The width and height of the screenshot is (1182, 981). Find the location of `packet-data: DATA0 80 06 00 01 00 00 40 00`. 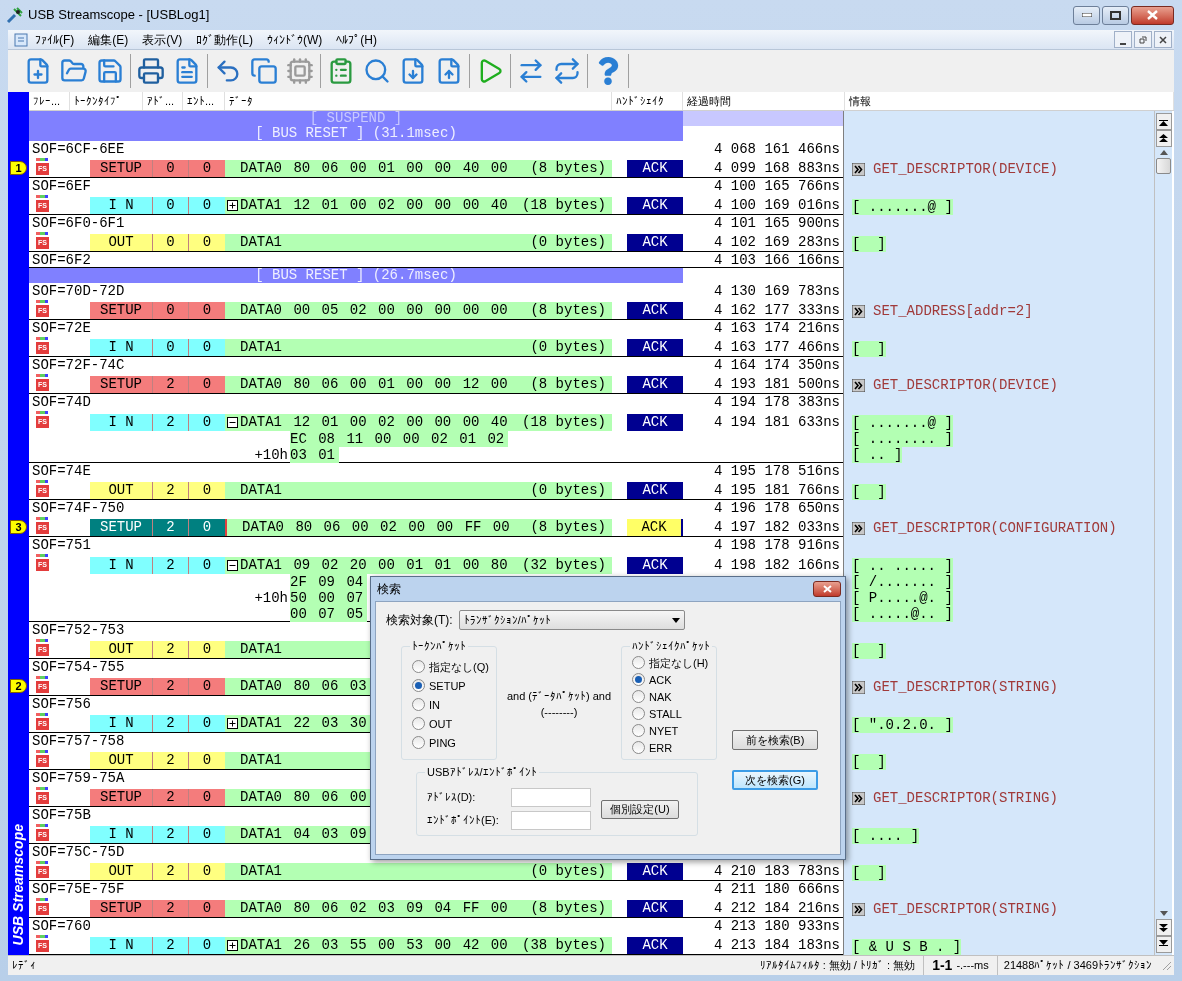

packet-data: DATA0 80 06 00 01 00 00 40 00 is located at coordinates (374, 168).